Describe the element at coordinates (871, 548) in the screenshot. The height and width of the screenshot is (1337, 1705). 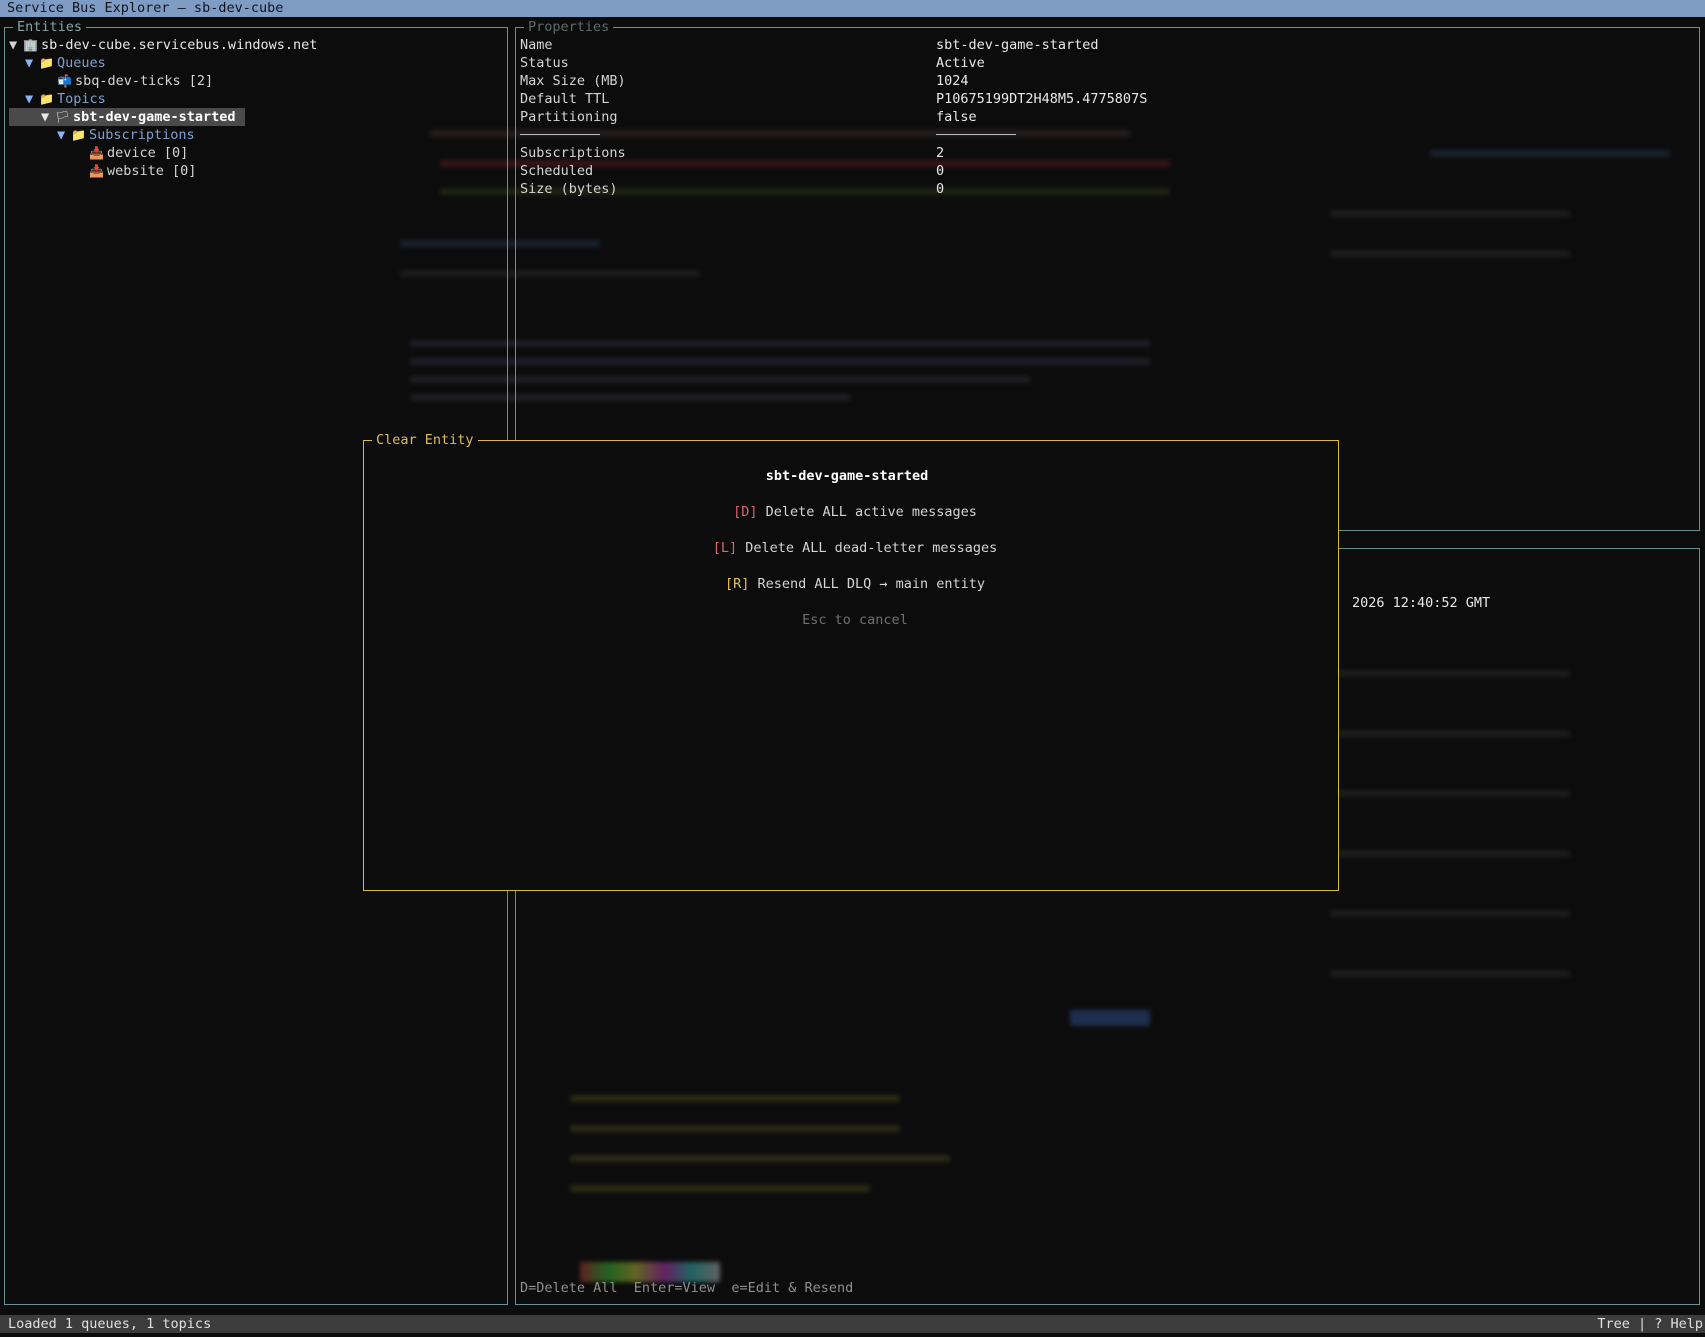
I see `option-delete-deadletter-label: Delete ALL dead-letter messages` at that location.